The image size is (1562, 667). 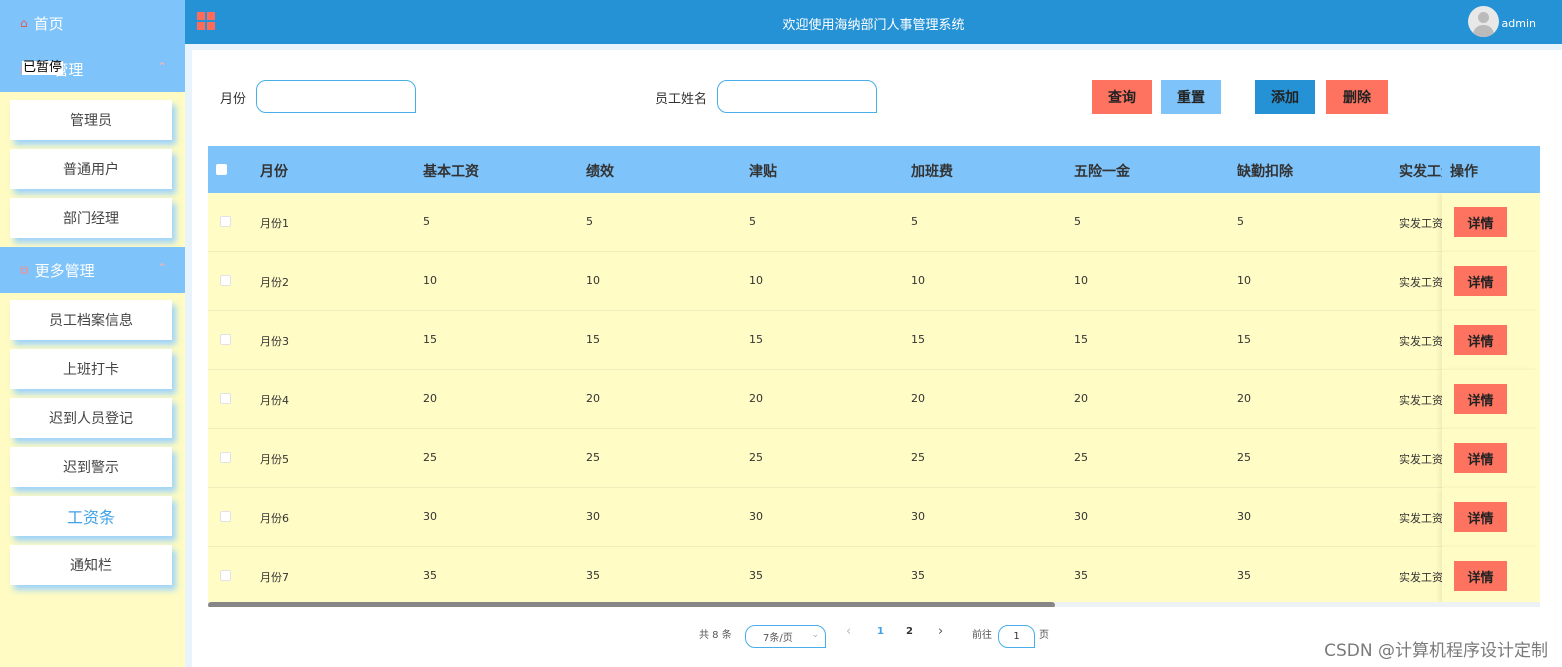 I want to click on table-cell: 5, so click(x=1240, y=221).